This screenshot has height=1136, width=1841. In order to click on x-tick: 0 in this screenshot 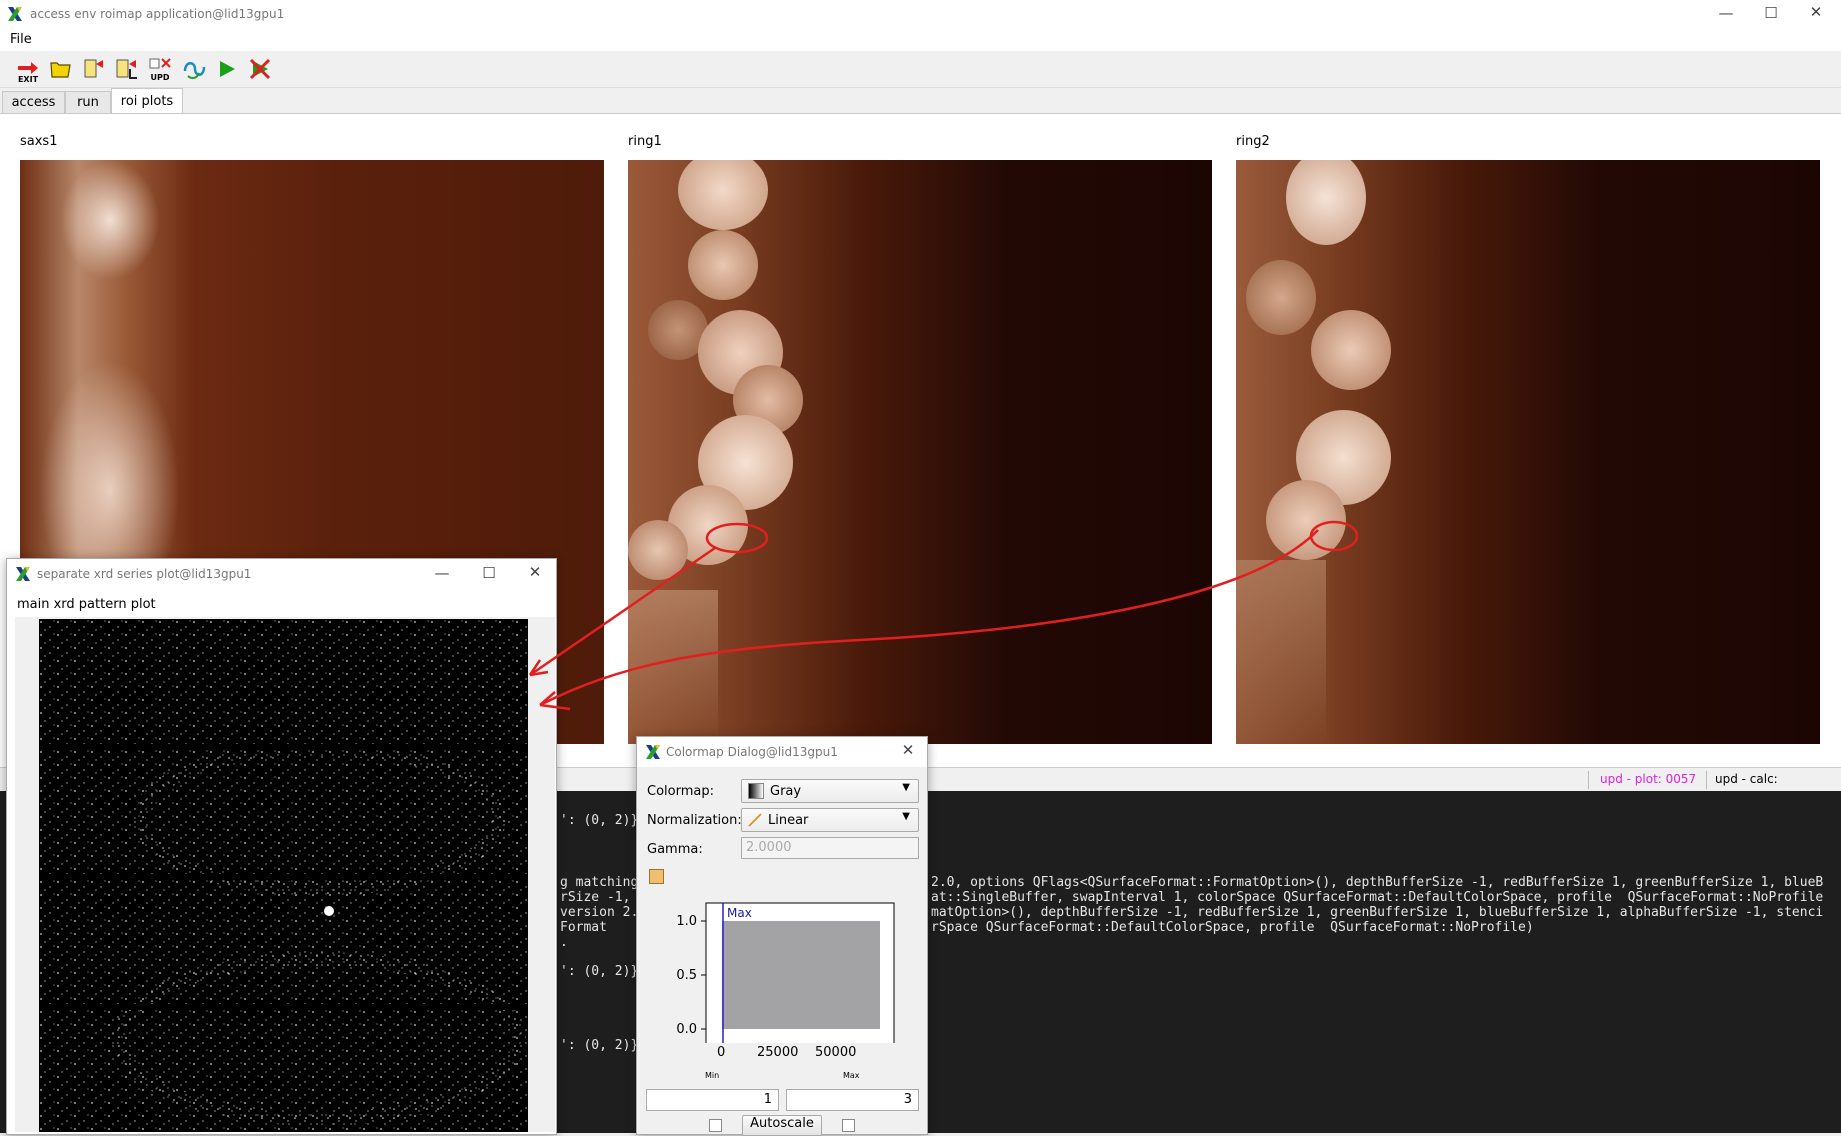, I will do `click(721, 1052)`.